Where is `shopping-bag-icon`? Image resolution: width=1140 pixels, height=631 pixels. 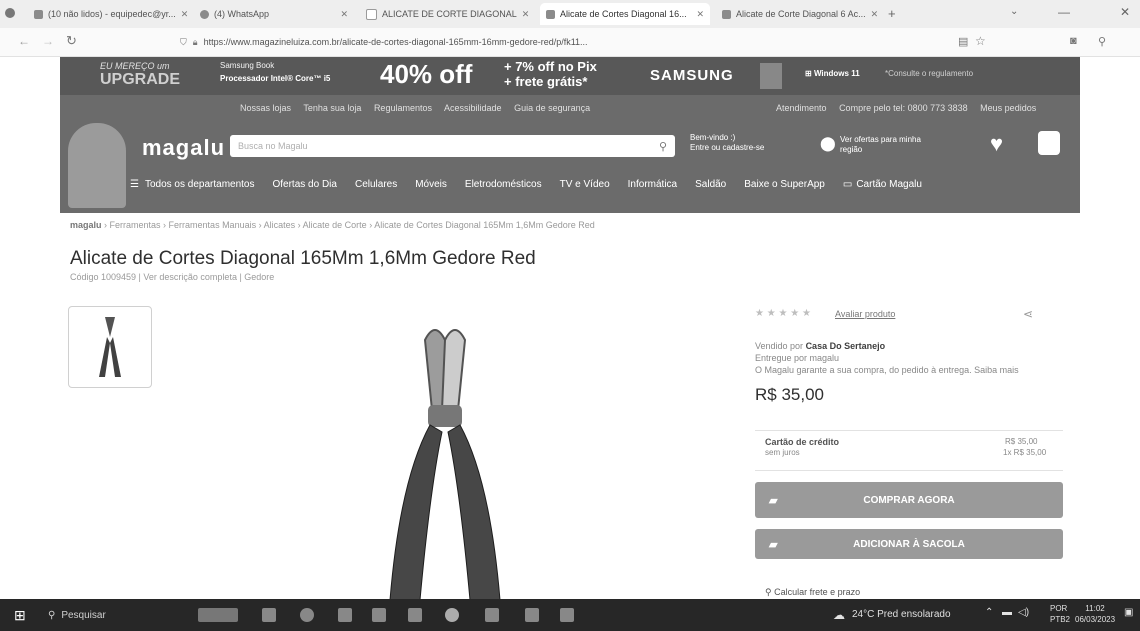 shopping-bag-icon is located at coordinates (1049, 143).